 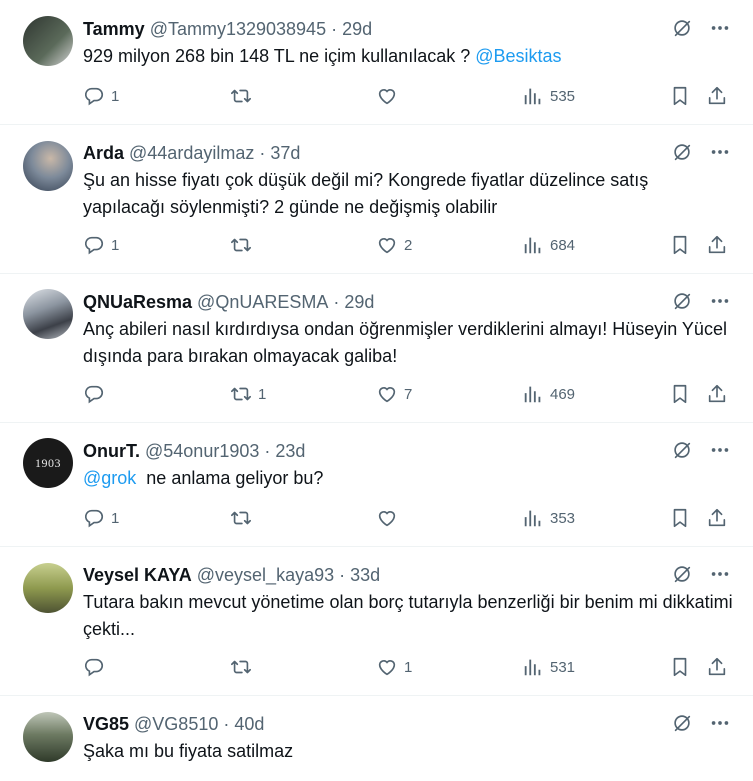 What do you see at coordinates (387, 245) in the screenshot?
I see `heart-icon` at bounding box center [387, 245].